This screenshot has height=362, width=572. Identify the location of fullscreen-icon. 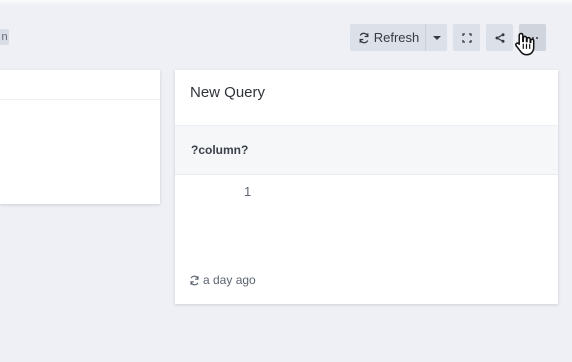
(467, 38).